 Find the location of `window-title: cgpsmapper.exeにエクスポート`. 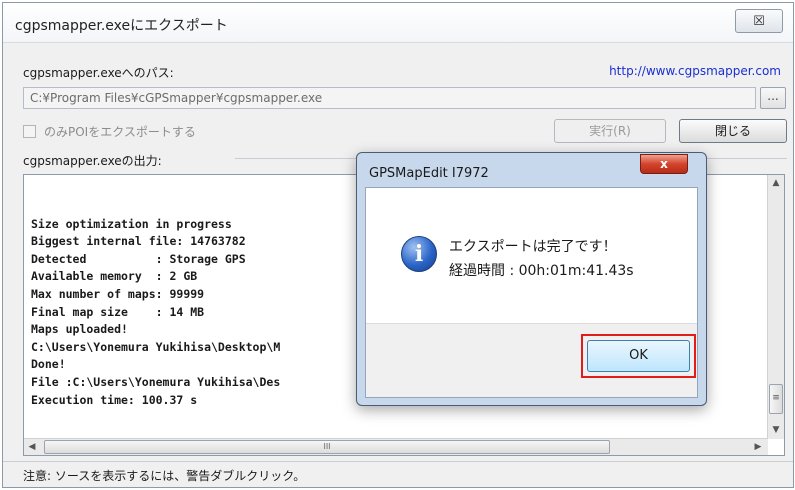

window-title: cgpsmapper.exeにエクスポート is located at coordinates (121, 26).